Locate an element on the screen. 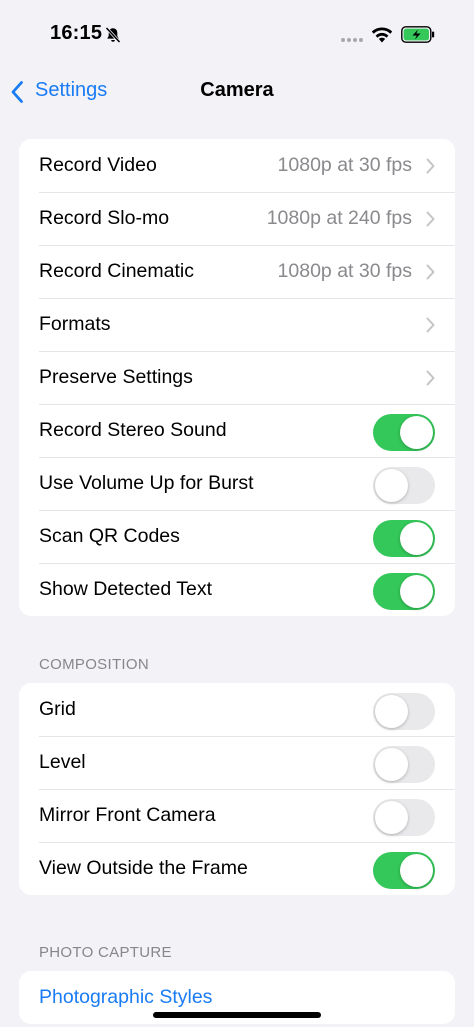 The width and height of the screenshot is (474, 1027). status-bar: 16:15 is located at coordinates (237, 35).